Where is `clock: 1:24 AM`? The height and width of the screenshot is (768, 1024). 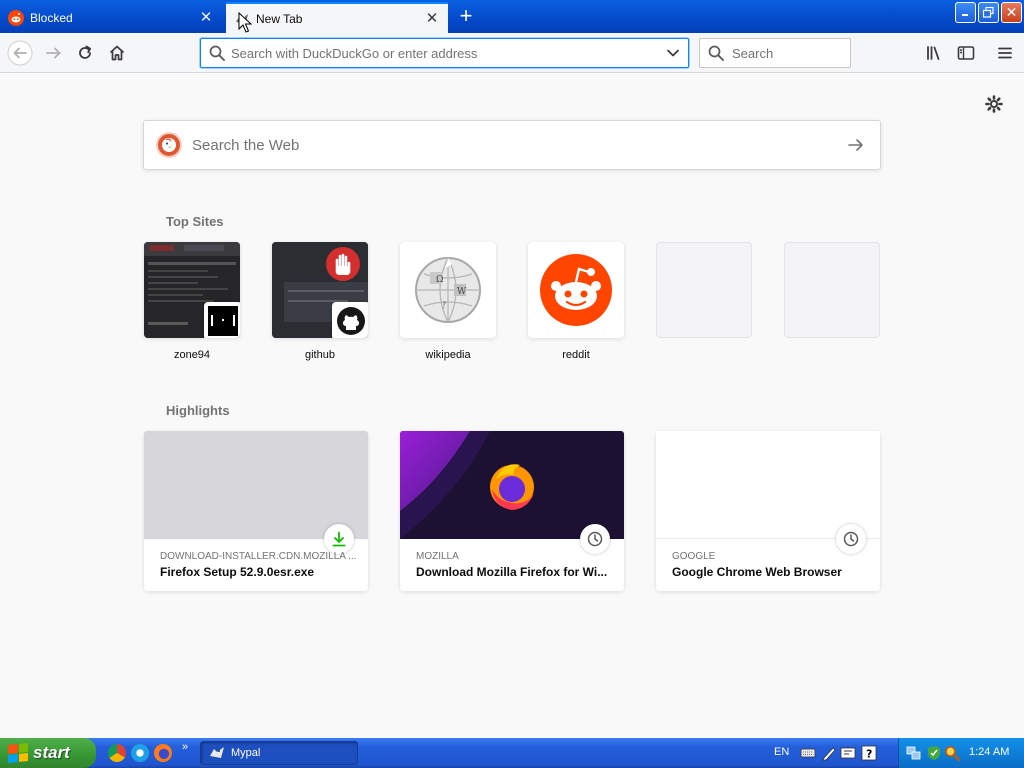 clock: 1:24 AM is located at coordinates (989, 752).